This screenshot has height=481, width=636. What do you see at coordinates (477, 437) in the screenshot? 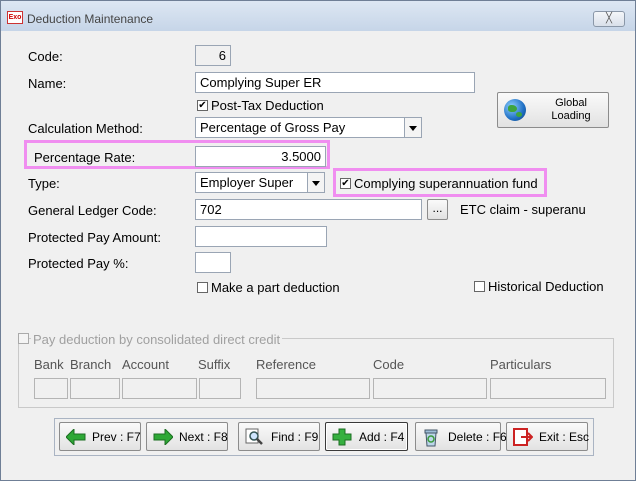
I see `delete-label: Delete : F6` at bounding box center [477, 437].